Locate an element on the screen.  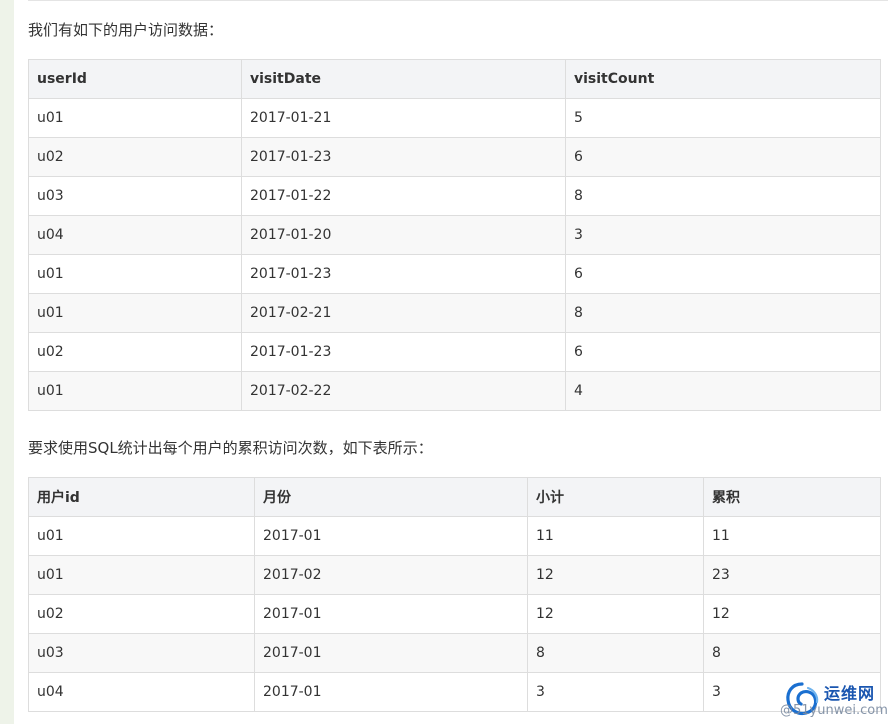
table-row: u01 2017-01 11 11 is located at coordinates (454, 536).